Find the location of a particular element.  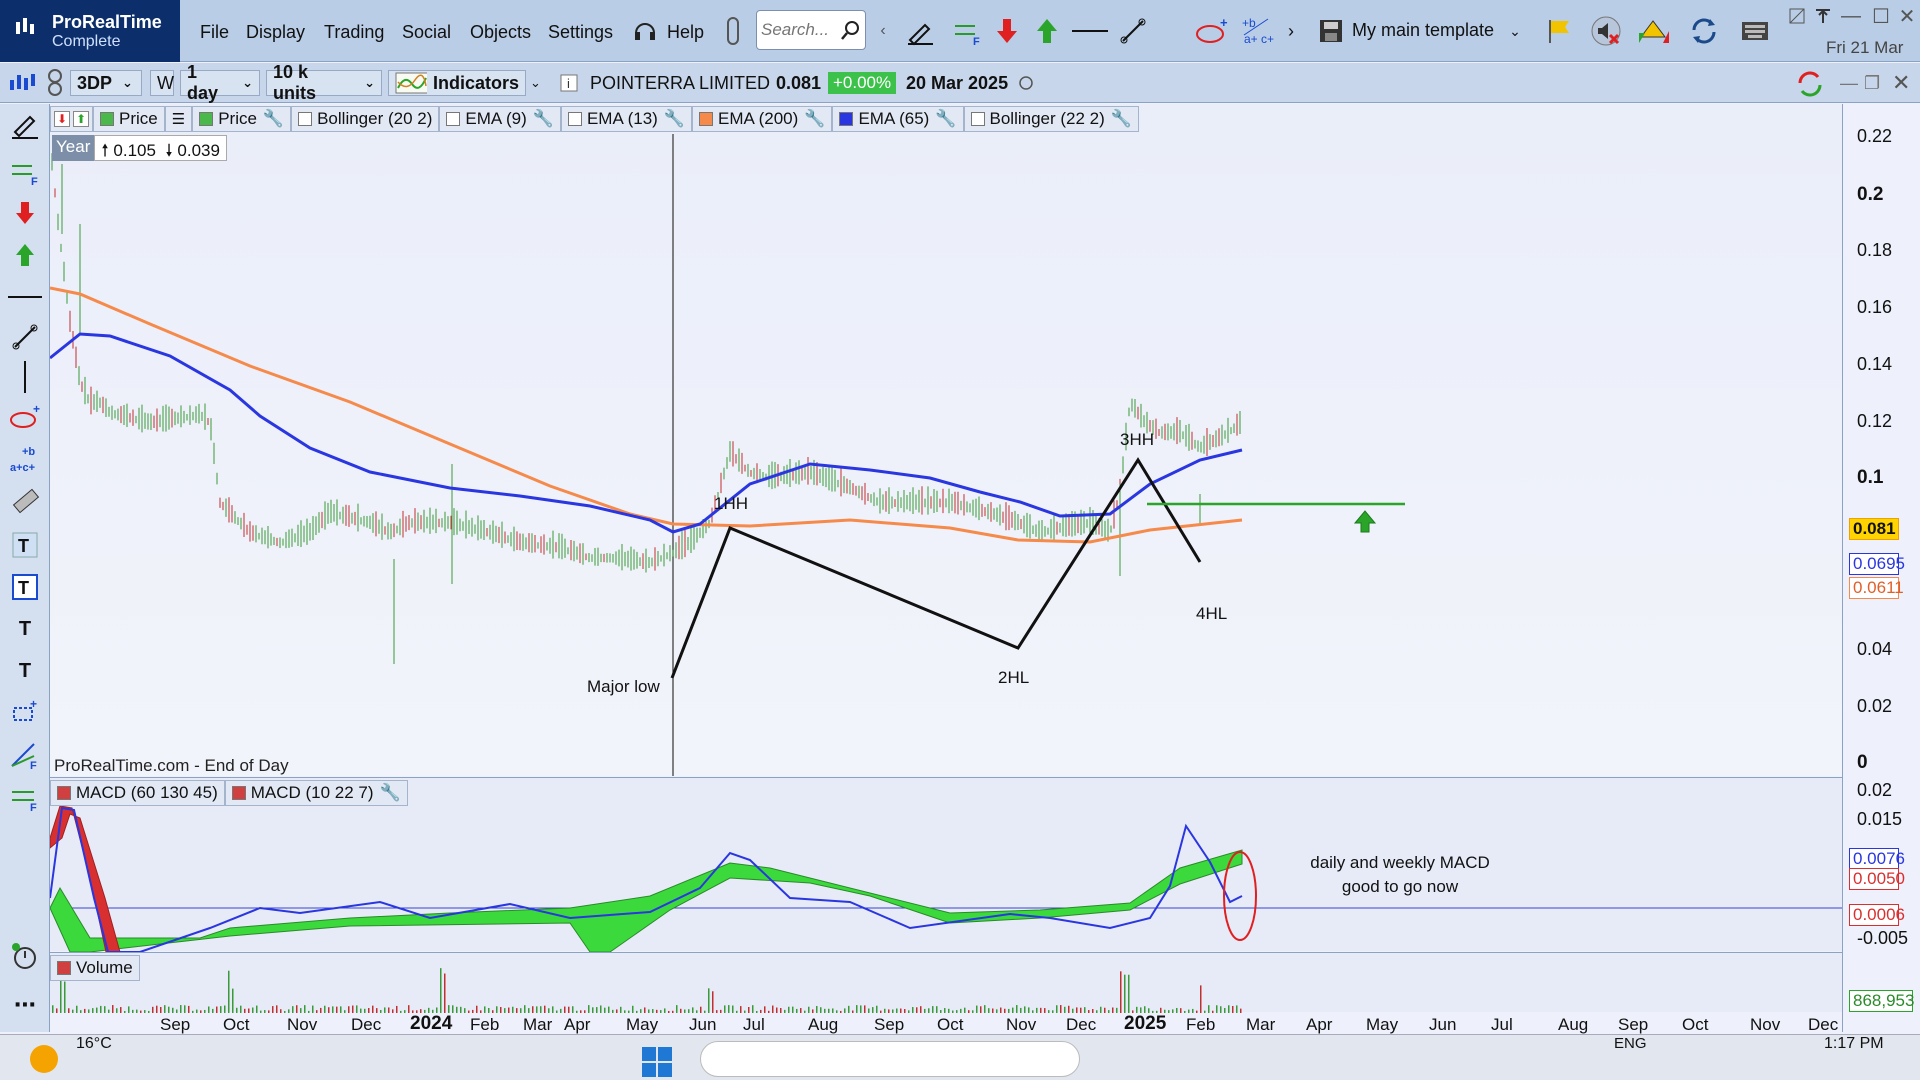

menu-file: File is located at coordinates (214, 32).